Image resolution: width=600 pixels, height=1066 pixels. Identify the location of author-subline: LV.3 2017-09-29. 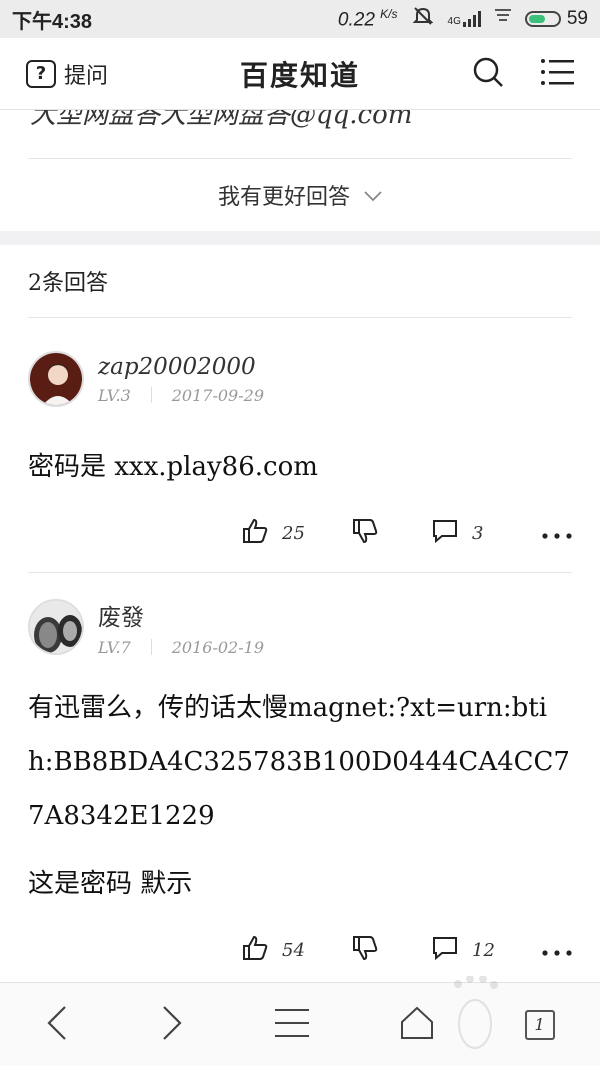
(181, 395).